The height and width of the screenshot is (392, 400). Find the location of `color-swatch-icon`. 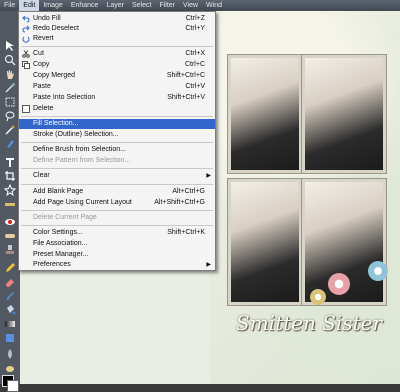

color-swatch-icon is located at coordinates (10, 383).